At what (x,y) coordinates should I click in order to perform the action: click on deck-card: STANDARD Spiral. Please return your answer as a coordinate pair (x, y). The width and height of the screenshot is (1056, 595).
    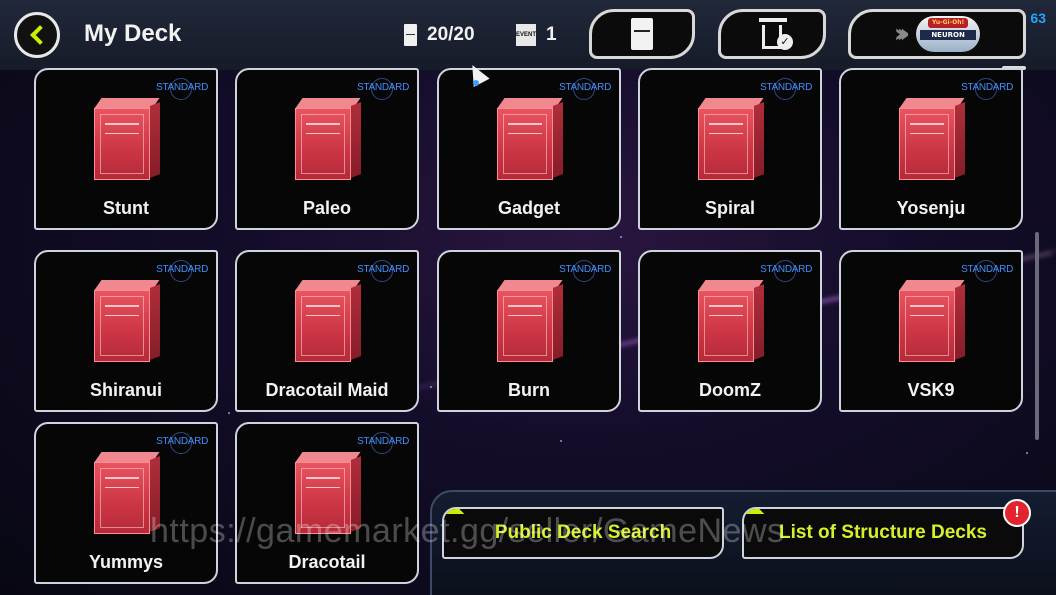
    Looking at the image, I should click on (730, 149).